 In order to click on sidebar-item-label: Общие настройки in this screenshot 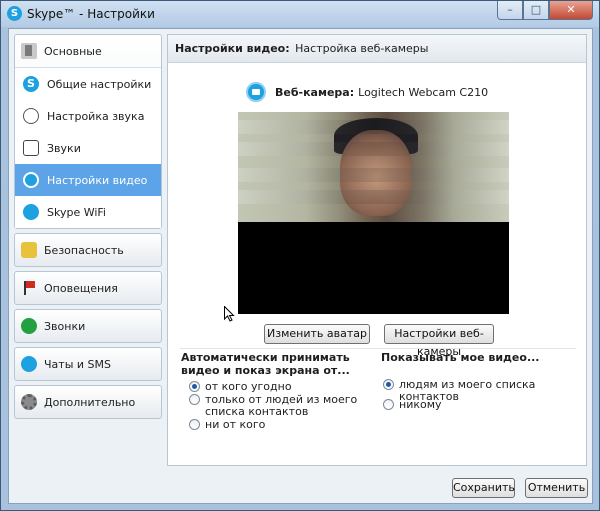, I will do `click(99, 84)`.